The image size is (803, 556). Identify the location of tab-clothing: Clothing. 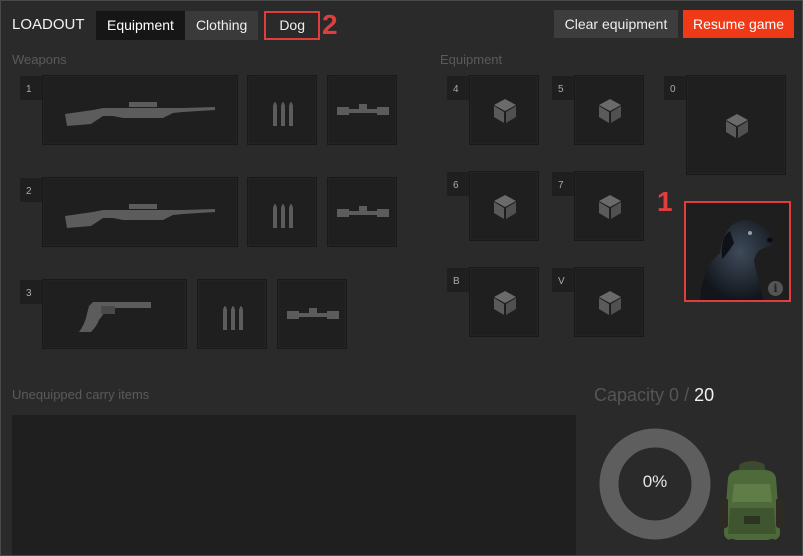
(221, 25).